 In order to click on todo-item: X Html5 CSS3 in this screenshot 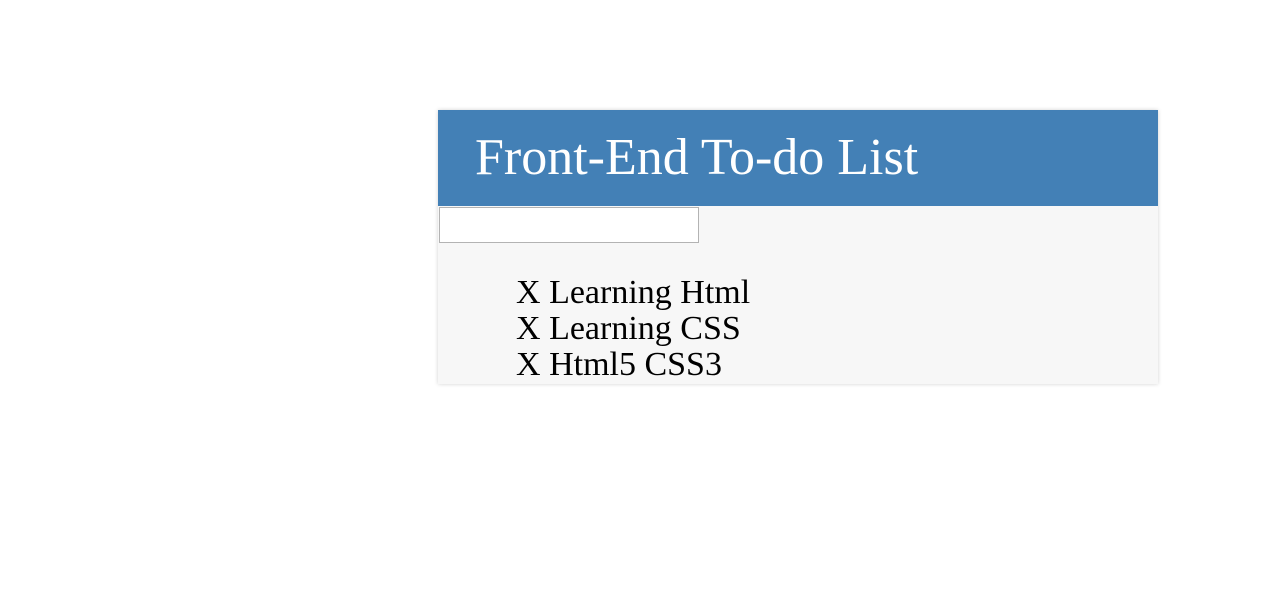, I will do `click(633, 365)`.